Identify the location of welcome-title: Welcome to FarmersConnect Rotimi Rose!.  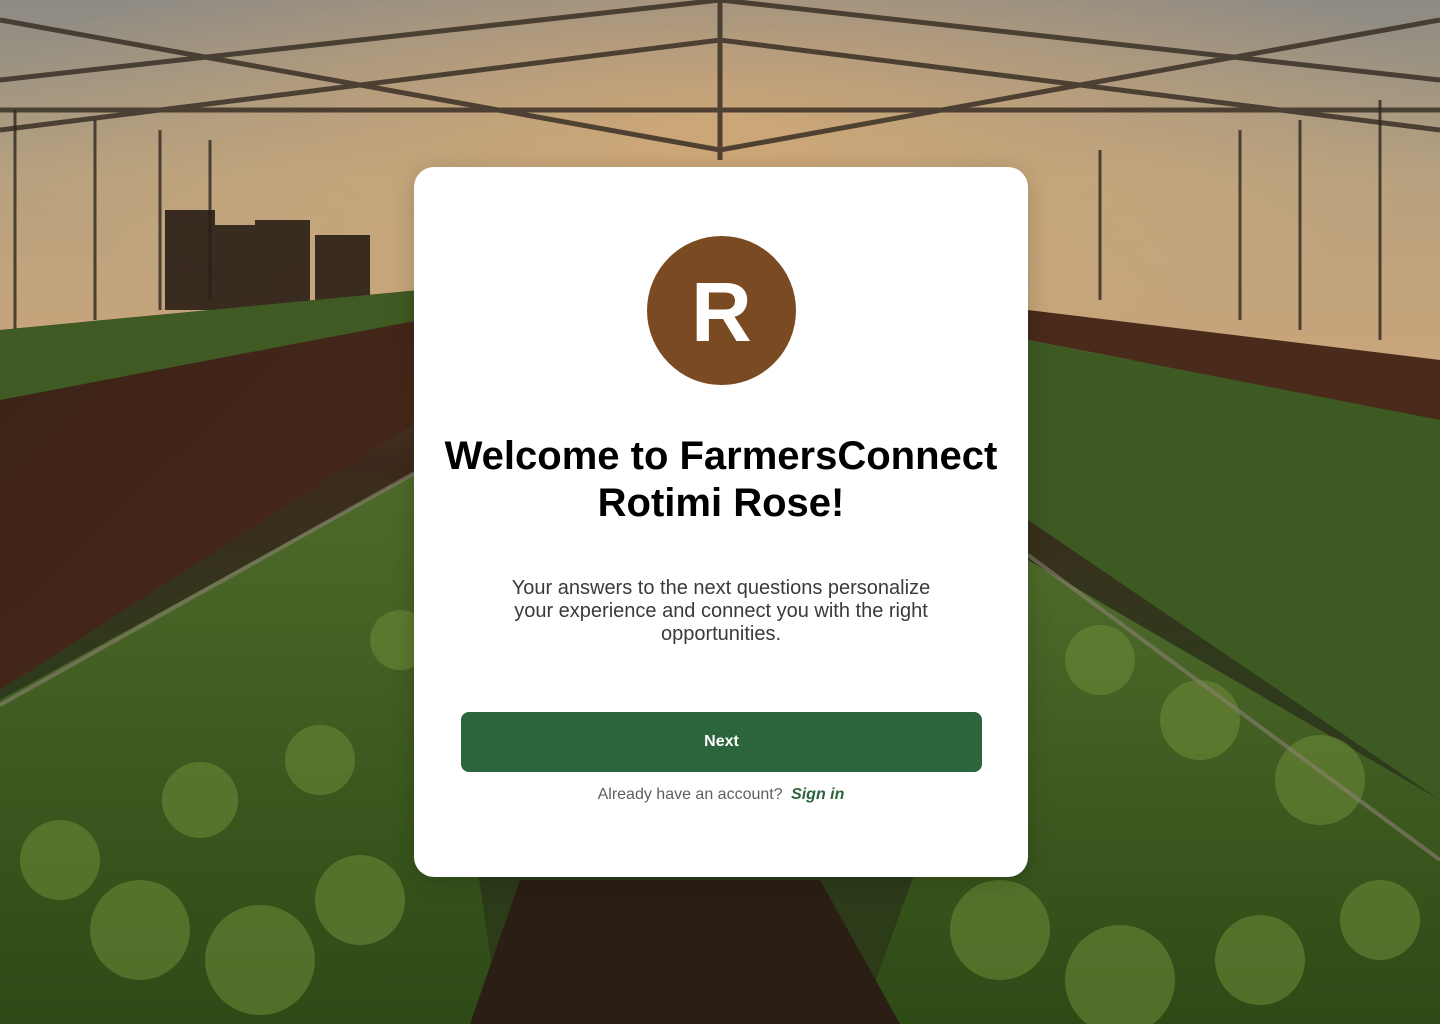
(721, 480).